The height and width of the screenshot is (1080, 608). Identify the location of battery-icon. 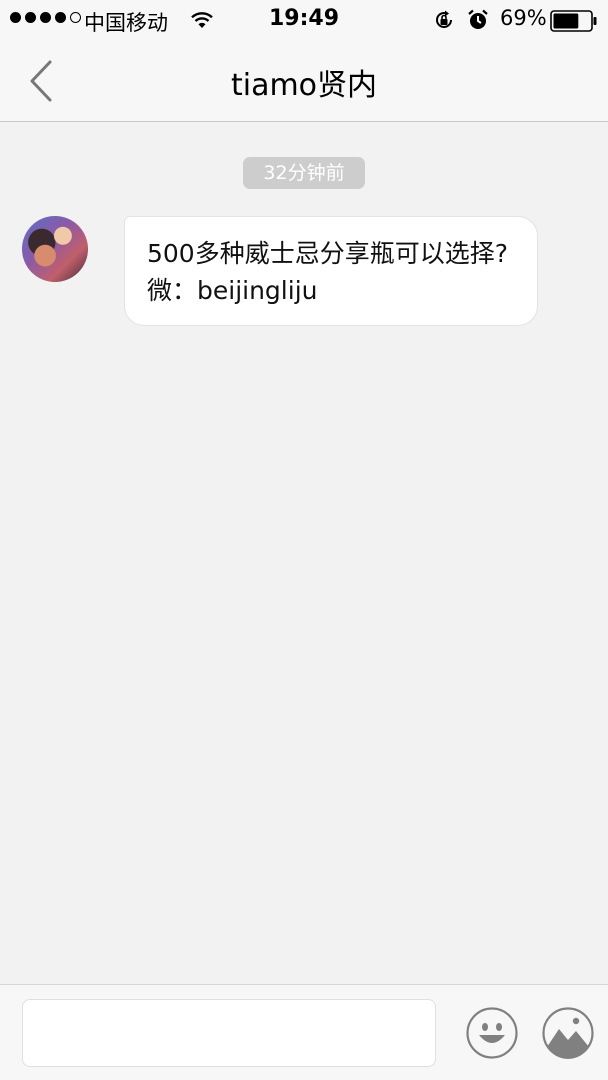
(573, 21).